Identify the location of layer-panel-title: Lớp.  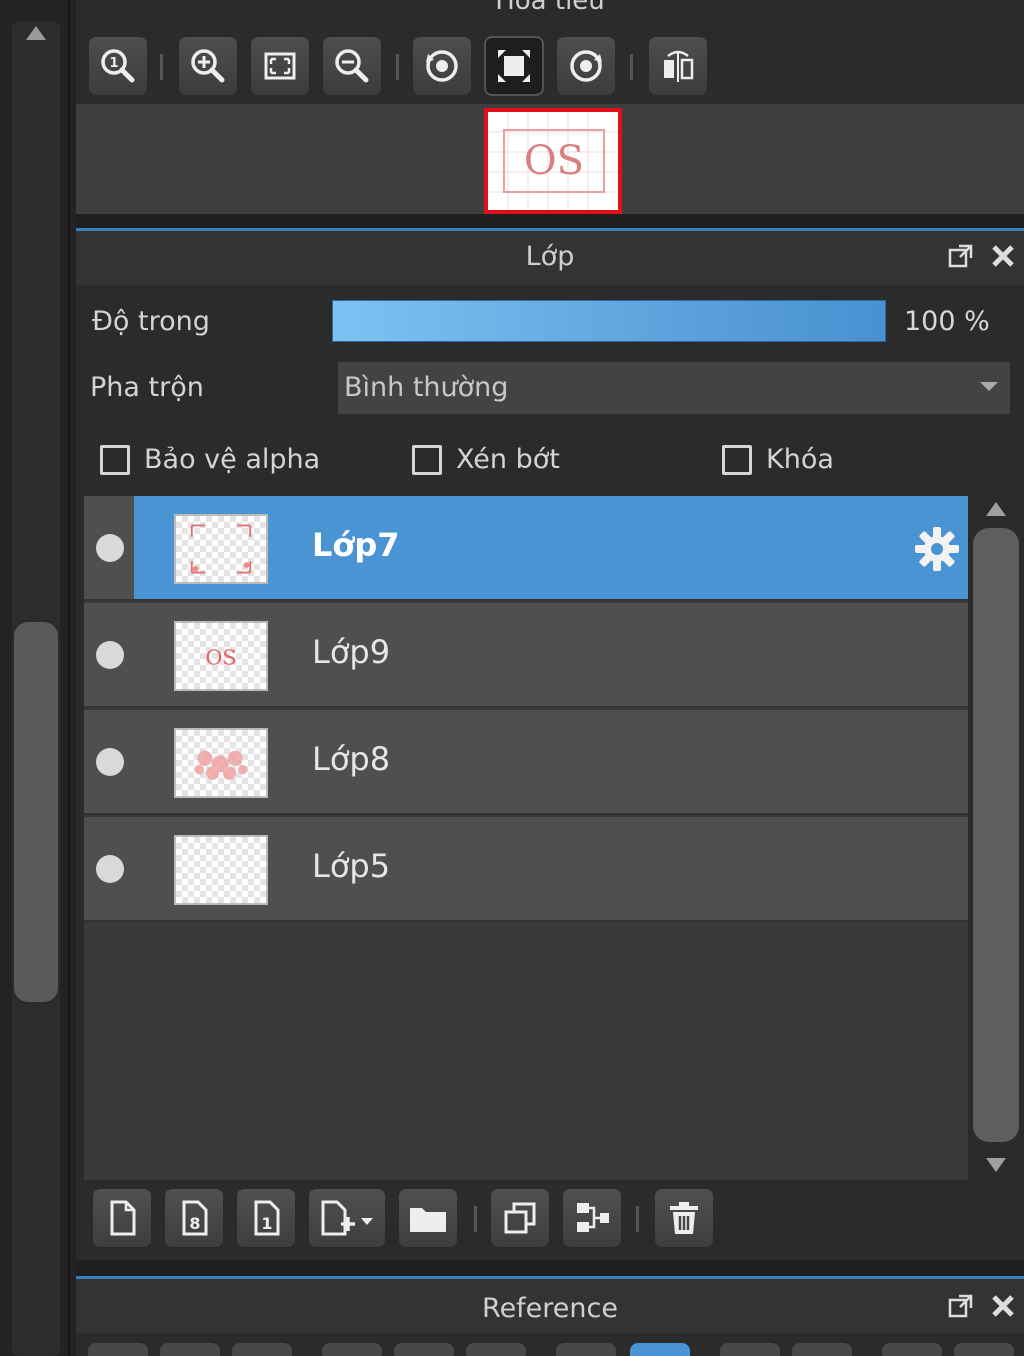
(550, 256).